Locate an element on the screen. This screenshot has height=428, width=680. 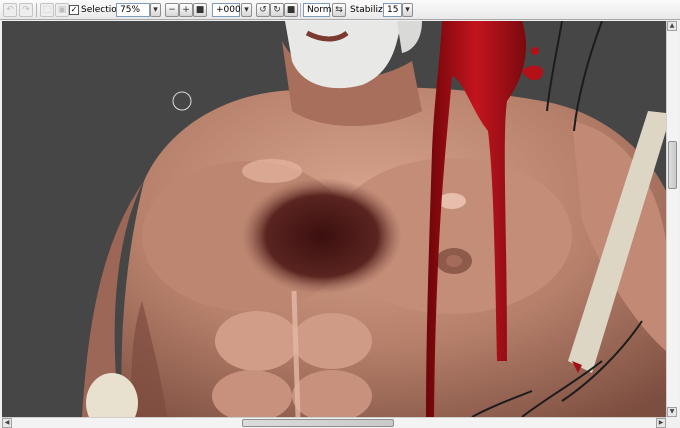
zoom-field: 75% is located at coordinates (133, 10).